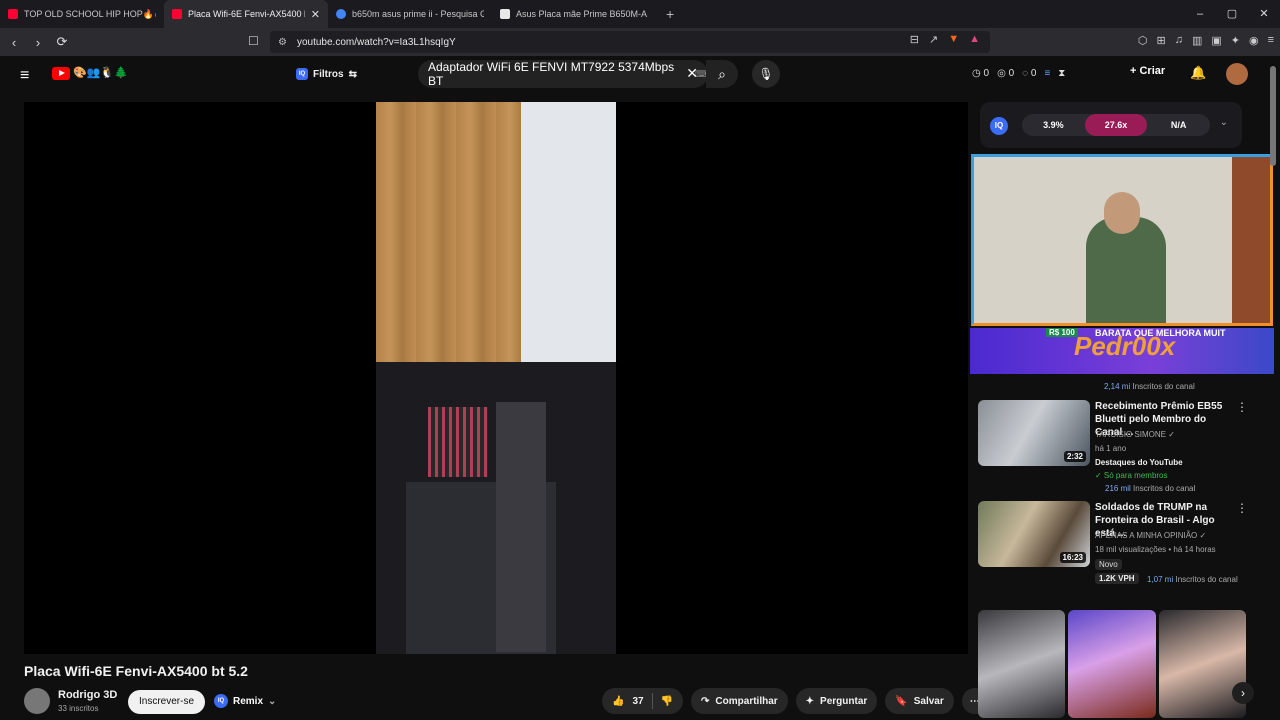 This screenshot has width=1280, height=720. Describe the element at coordinates (315, 14) in the screenshot. I see `close-tab-icon: ✕` at that location.